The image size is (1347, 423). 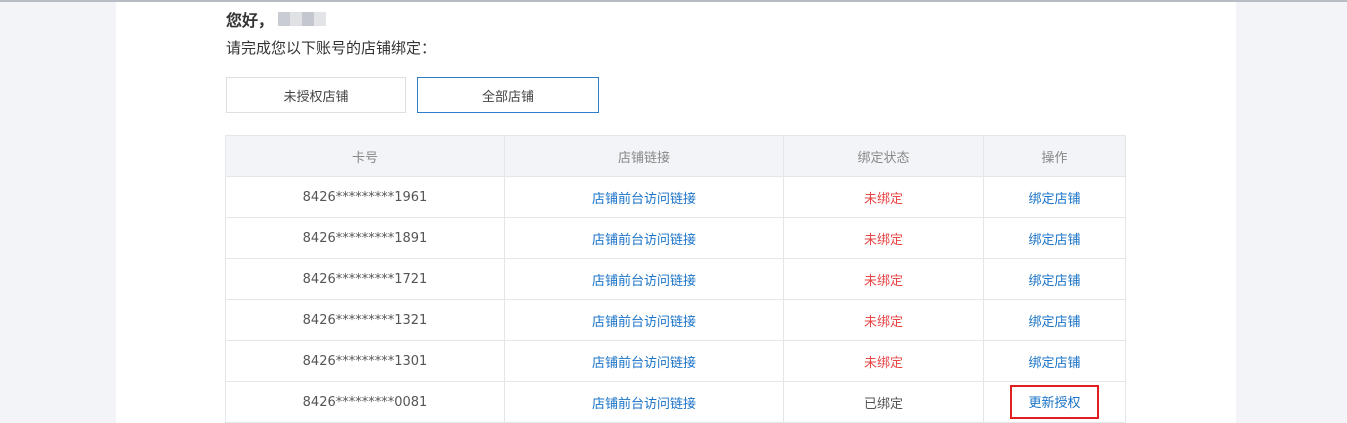 What do you see at coordinates (365, 320) in the screenshot?
I see `card-number: 8426*********1321` at bounding box center [365, 320].